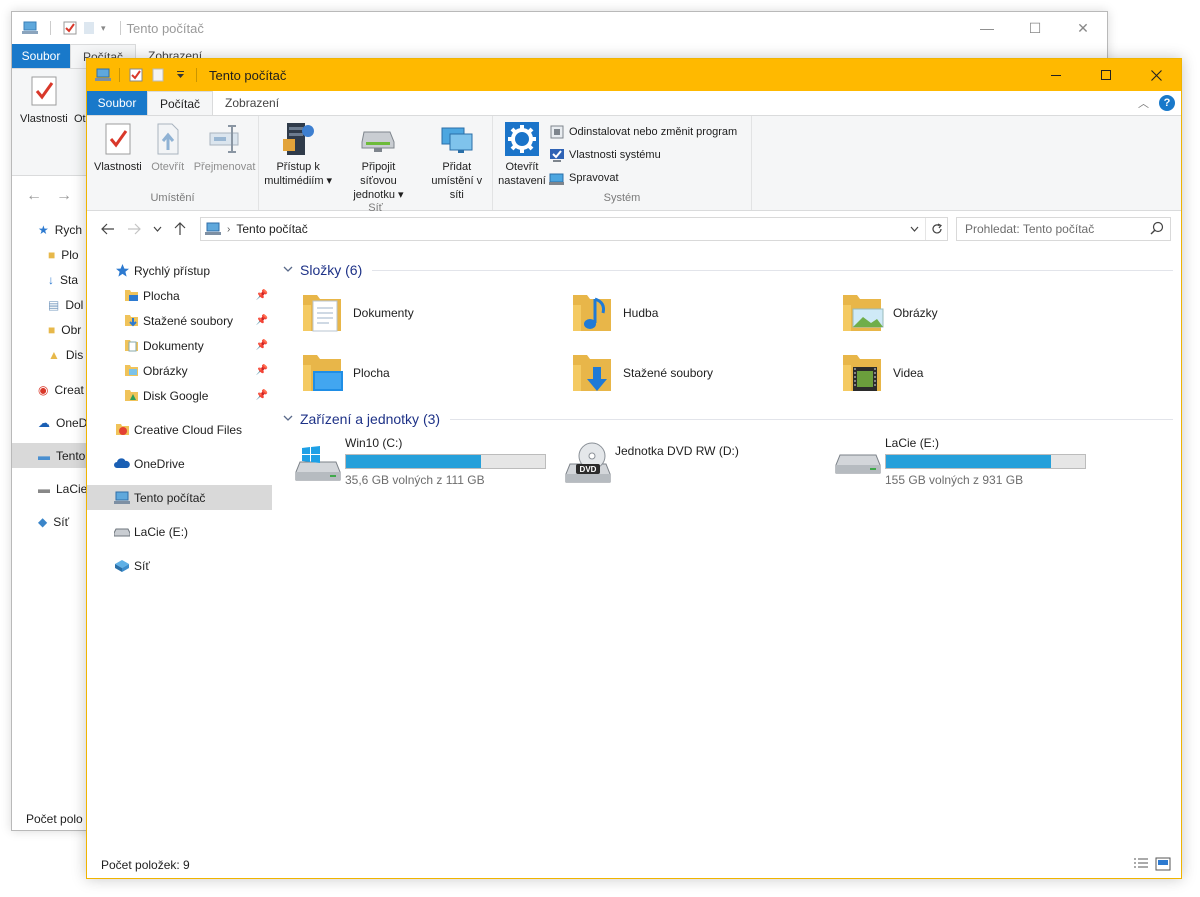 The height and width of the screenshot is (897, 1200). Describe the element at coordinates (643, 154) in the screenshot. I see `system-properties-button: Vlastnosti systému` at that location.